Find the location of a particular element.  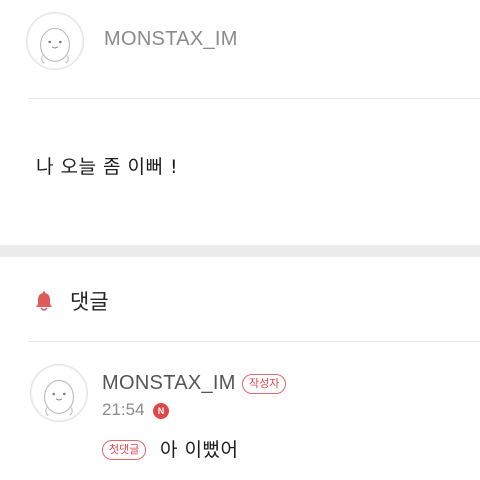

commenter-name: MONSTAX_IM is located at coordinates (169, 383).